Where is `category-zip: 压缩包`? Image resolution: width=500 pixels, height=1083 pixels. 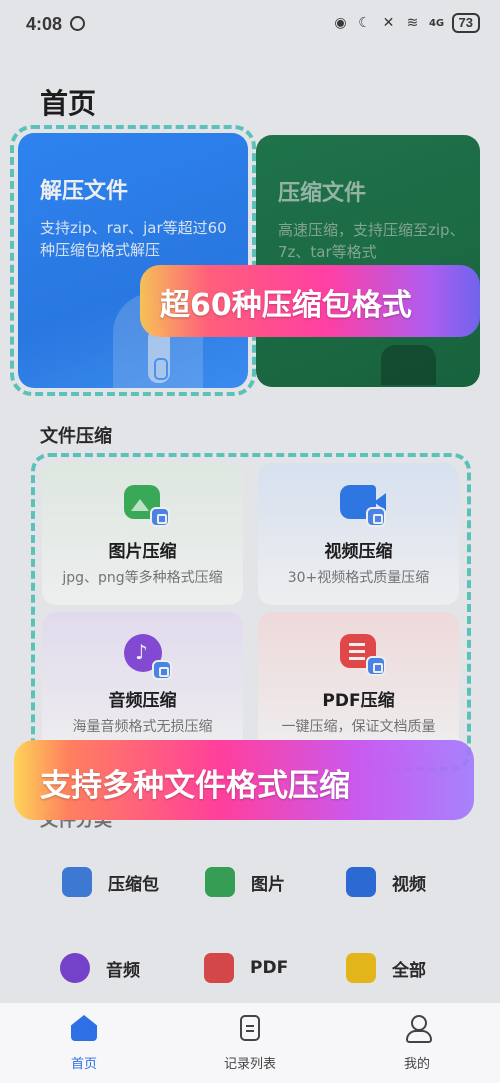 category-zip: 压缩包 is located at coordinates (110, 882).